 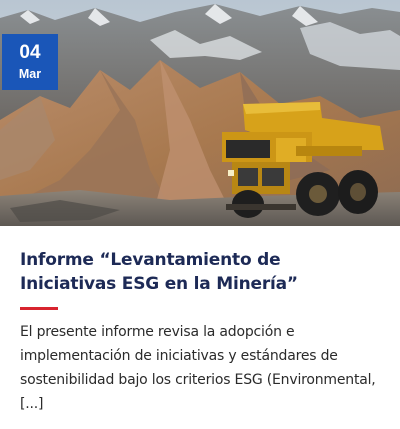 What do you see at coordinates (30, 74) in the screenshot?
I see `date-month: Mar` at bounding box center [30, 74].